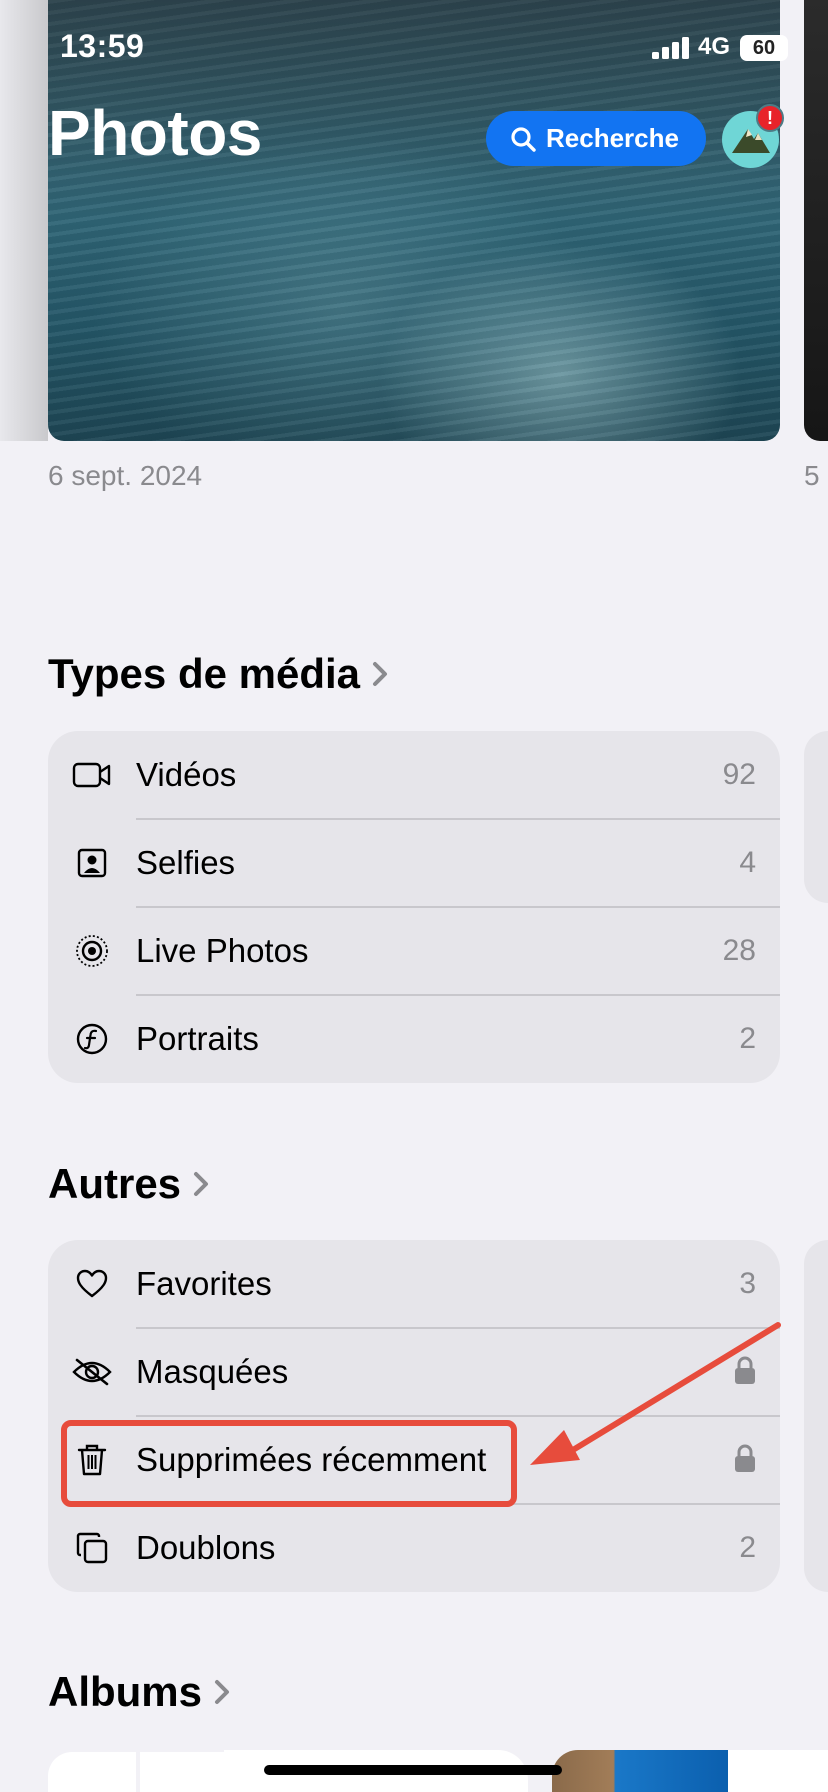 The height and width of the screenshot is (1792, 828). What do you see at coordinates (289, 1463) in the screenshot?
I see `highlight-box` at bounding box center [289, 1463].